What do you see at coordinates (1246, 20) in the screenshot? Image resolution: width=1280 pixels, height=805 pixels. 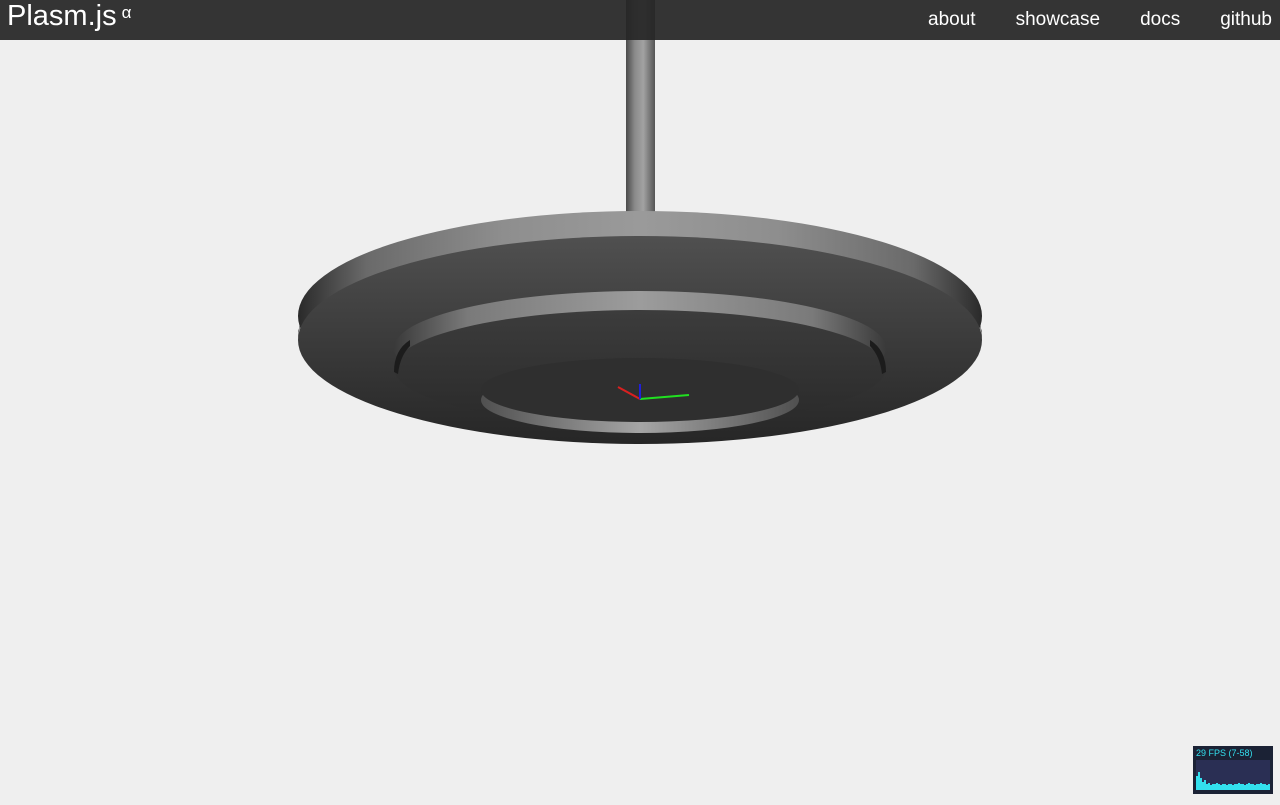 I see `nav-github-link: github` at bounding box center [1246, 20].